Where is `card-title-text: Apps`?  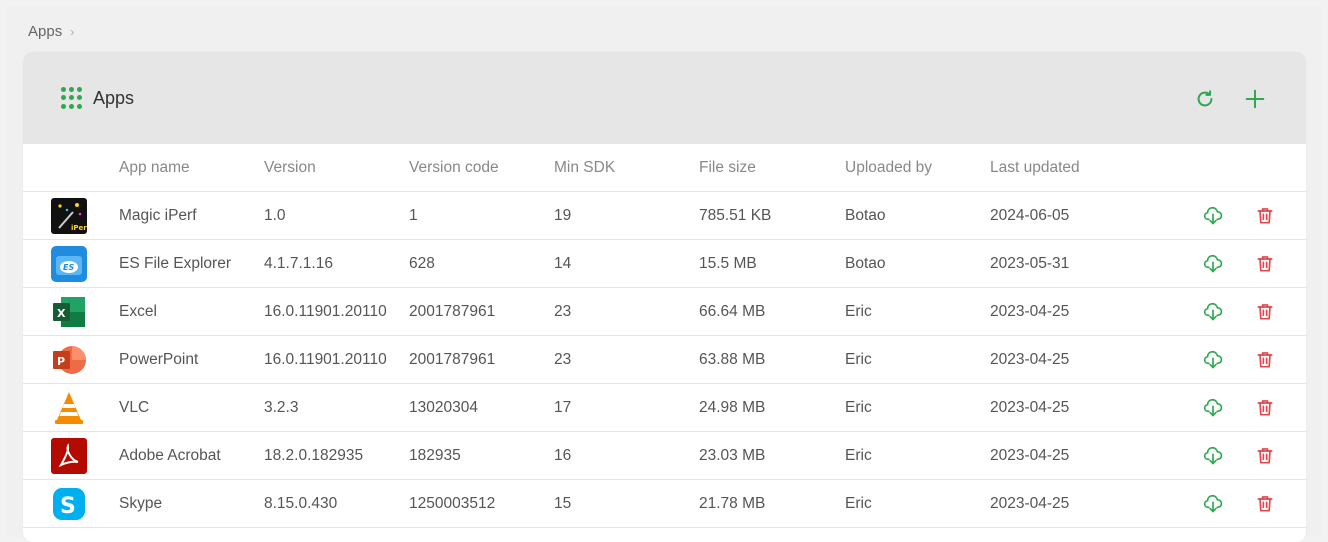 card-title-text: Apps is located at coordinates (113, 98).